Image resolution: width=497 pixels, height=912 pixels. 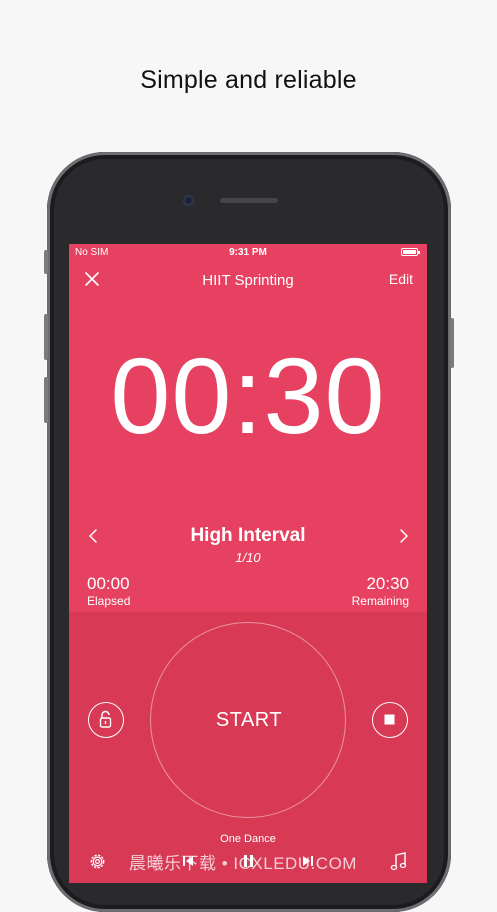 I want to click on status-time: 9:31 PM, so click(x=248, y=252).